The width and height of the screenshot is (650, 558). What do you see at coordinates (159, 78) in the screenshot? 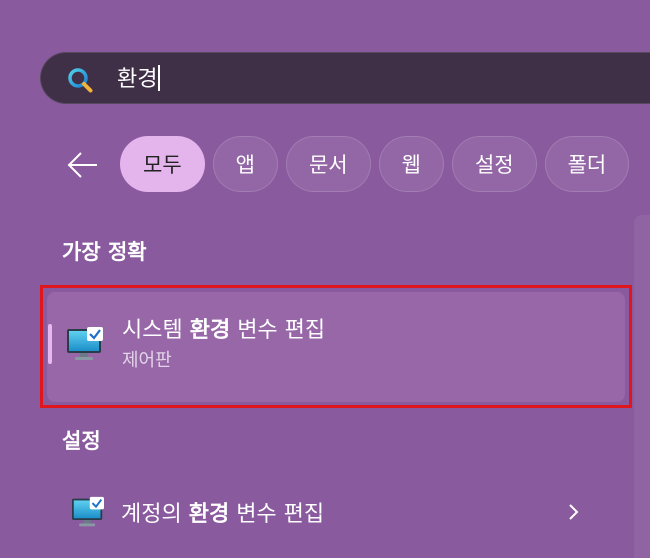
I see `text-caret` at bounding box center [159, 78].